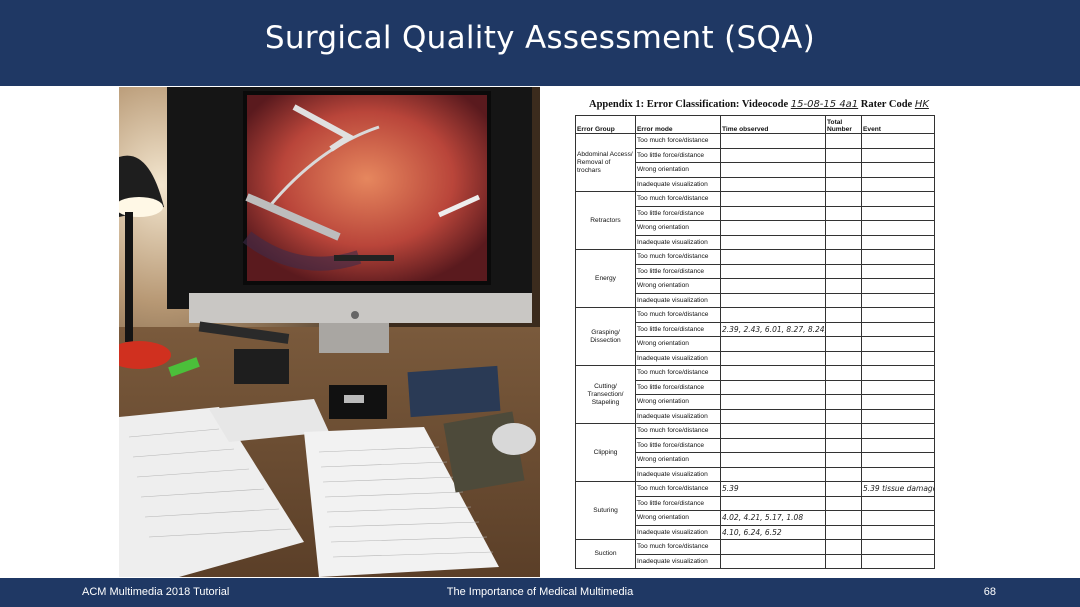 This screenshot has width=1080, height=607. I want to click on column-header: Error Group, so click(605, 124).